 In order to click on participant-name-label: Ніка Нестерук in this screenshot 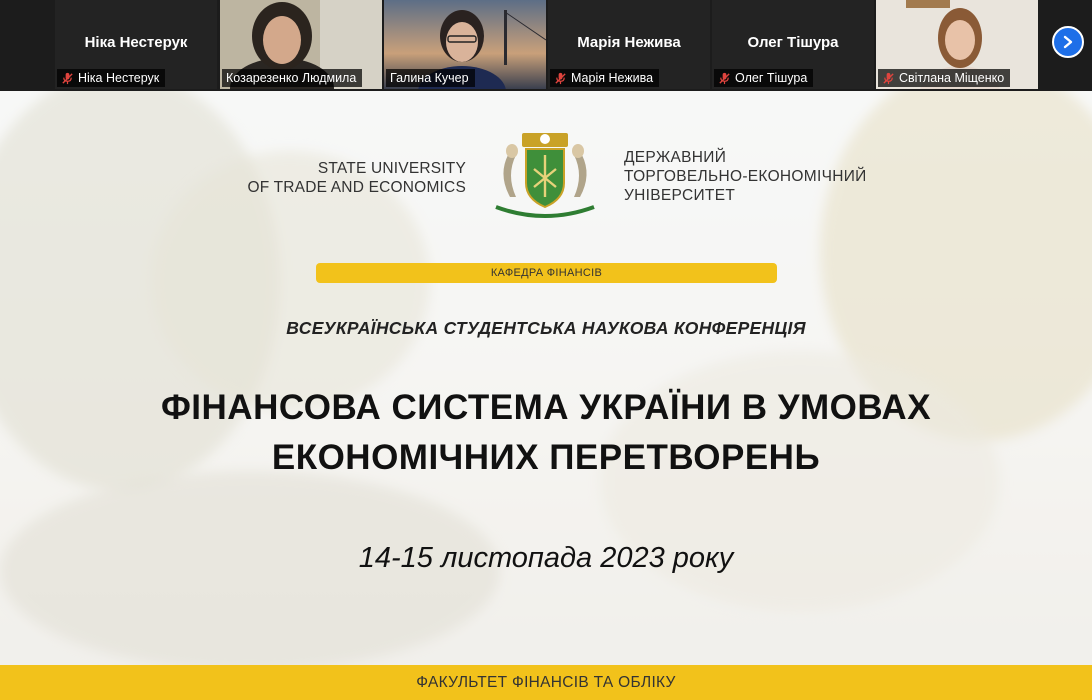, I will do `click(111, 78)`.